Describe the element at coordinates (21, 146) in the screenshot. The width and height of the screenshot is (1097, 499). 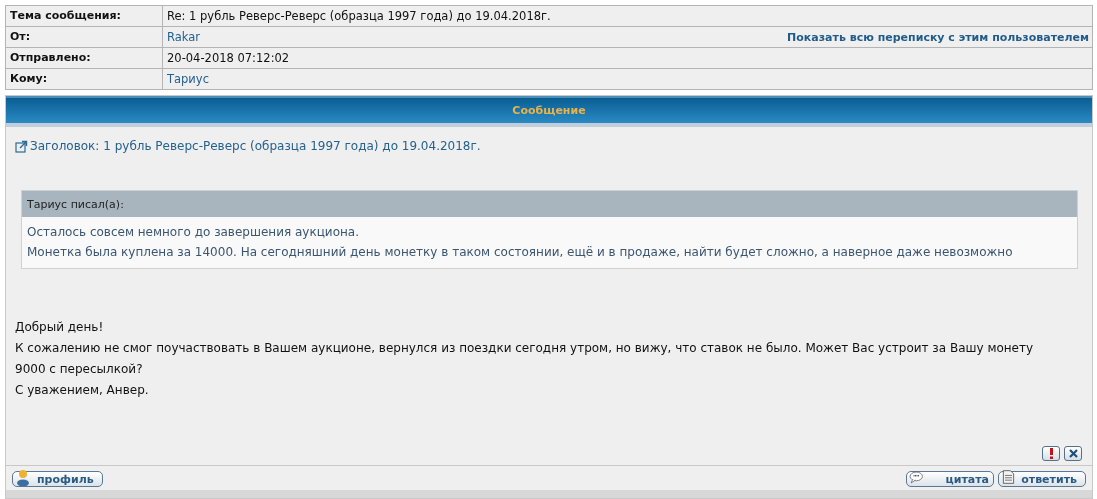
I see `external-link-icon` at that location.